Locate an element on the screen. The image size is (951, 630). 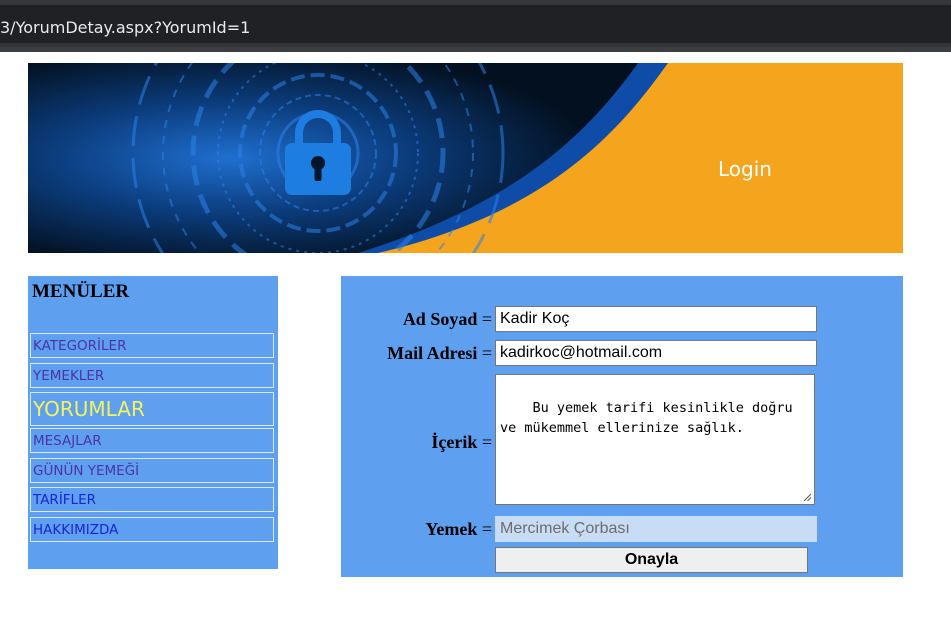
url-field: 3/YorumDetay.aspx?YorumId=1 is located at coordinates (475, 24).